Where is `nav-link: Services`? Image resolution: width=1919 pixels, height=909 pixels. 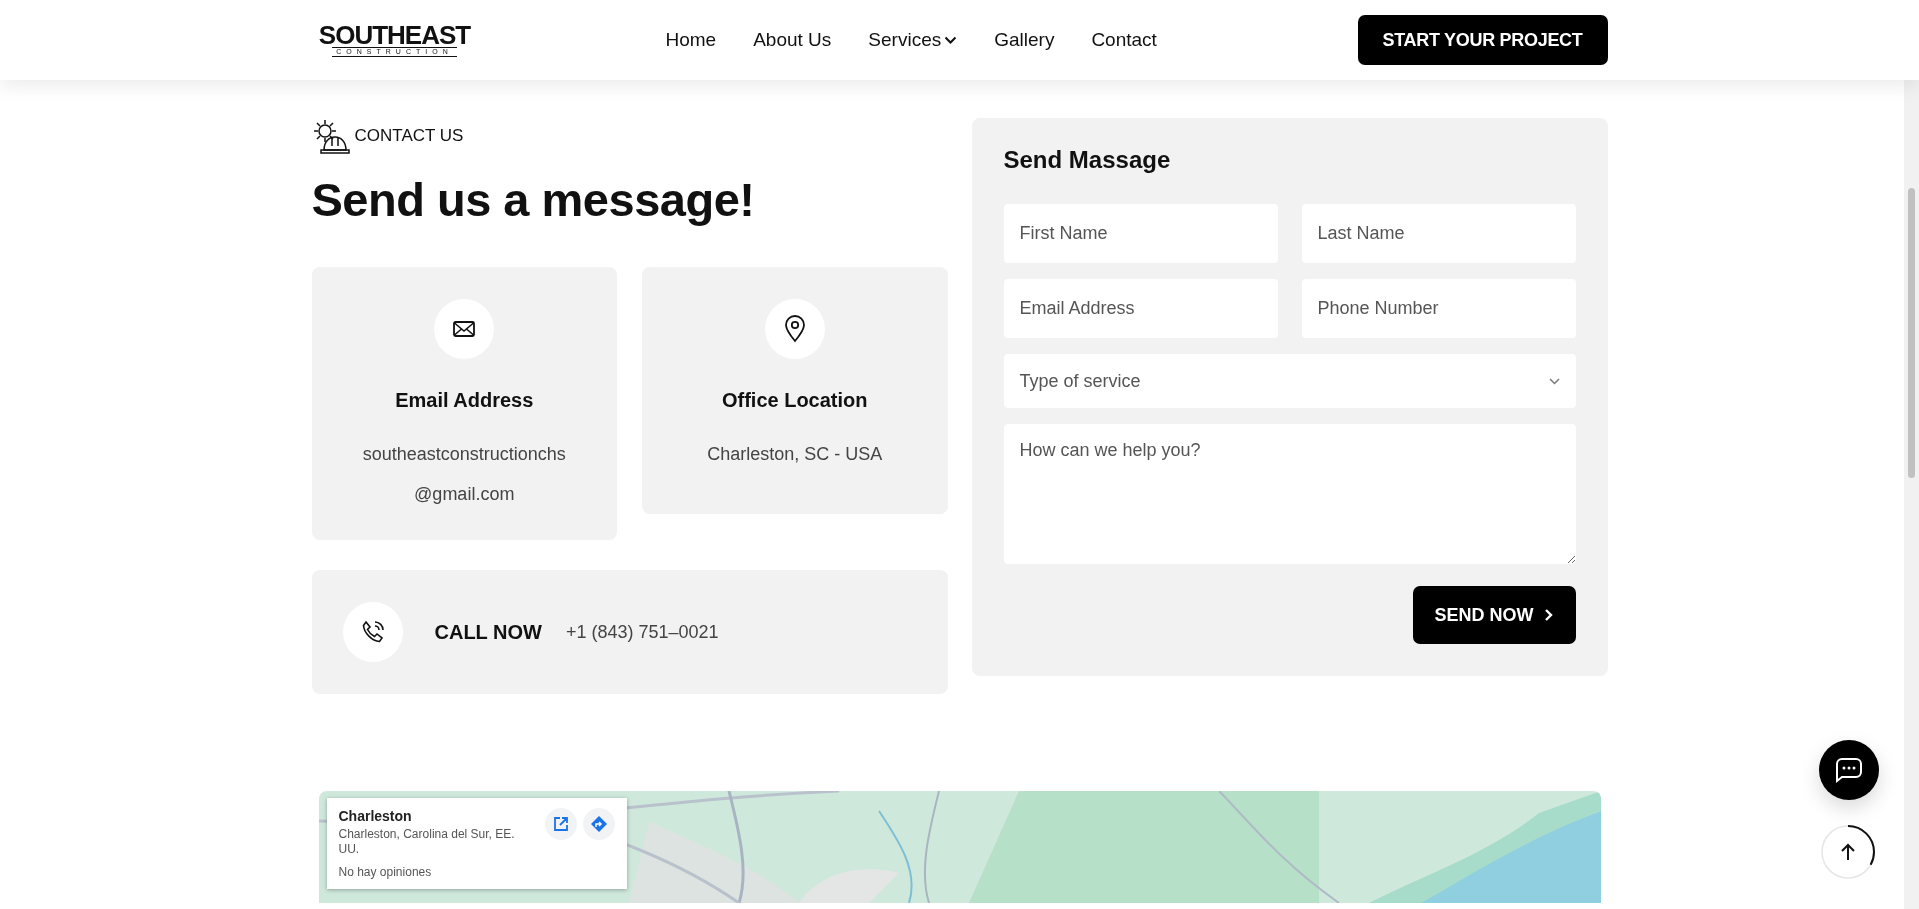 nav-link: Services is located at coordinates (913, 40).